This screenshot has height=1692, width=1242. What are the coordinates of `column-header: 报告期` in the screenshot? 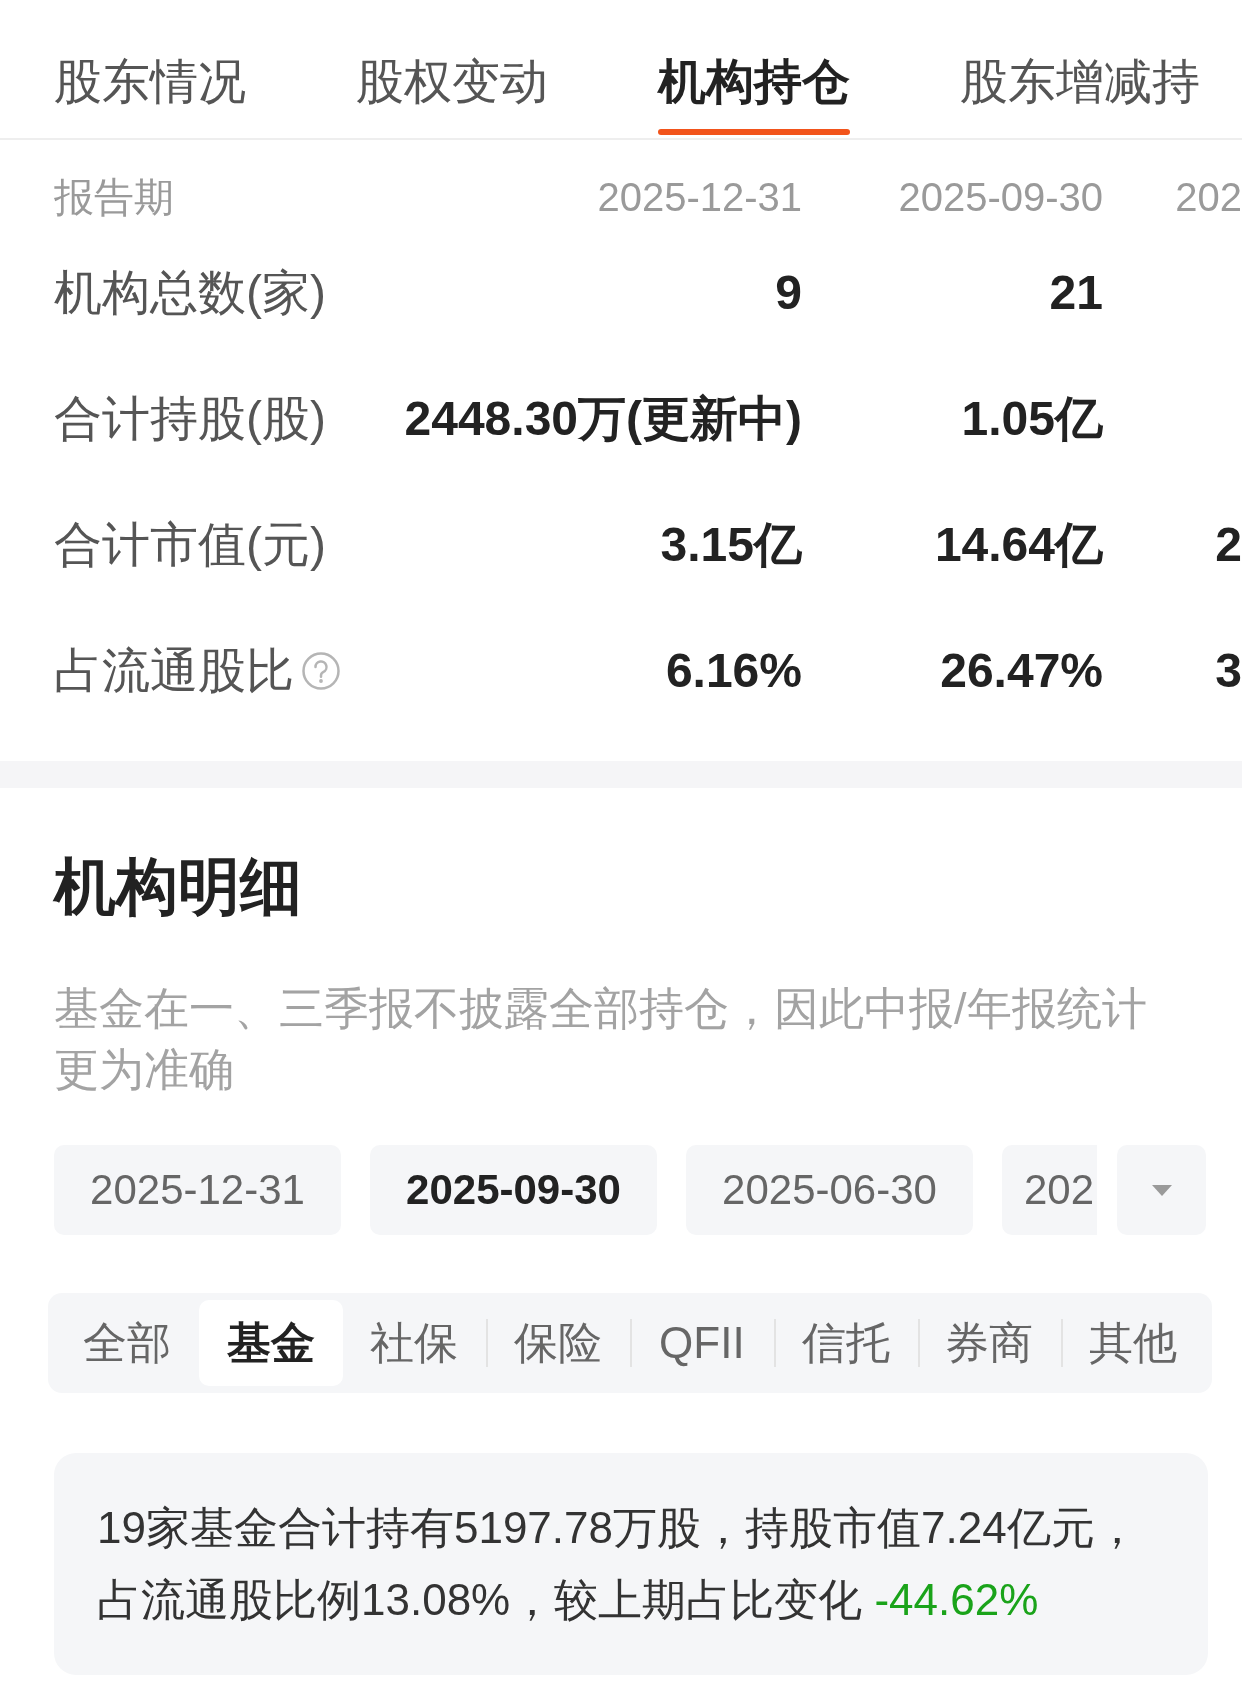 It's located at (114, 197).